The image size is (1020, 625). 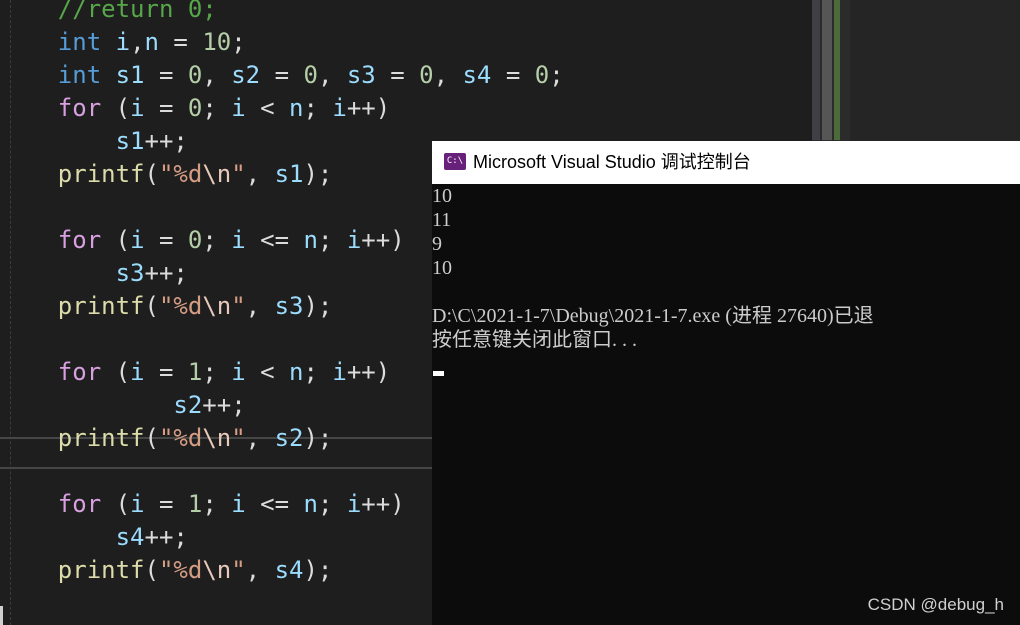 What do you see at coordinates (442, 220) in the screenshot?
I see `console-output-line: 11` at bounding box center [442, 220].